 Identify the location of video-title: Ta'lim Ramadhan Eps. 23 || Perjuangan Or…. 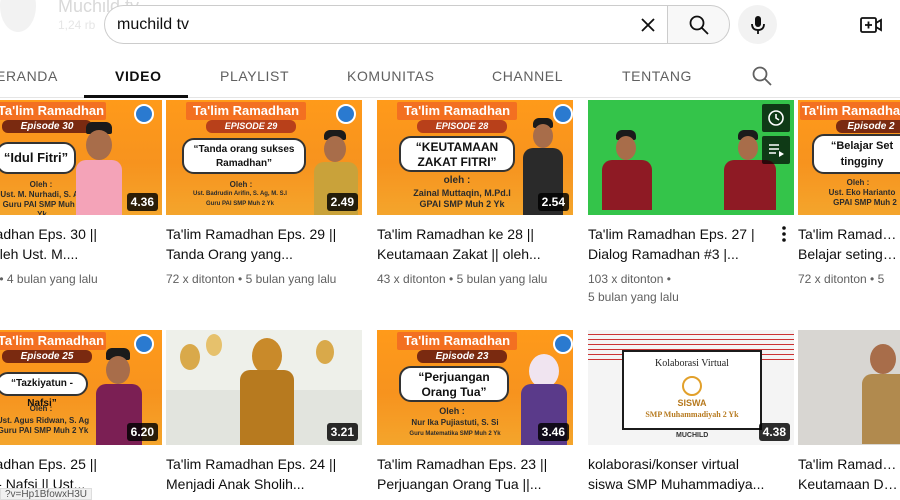
(477, 474).